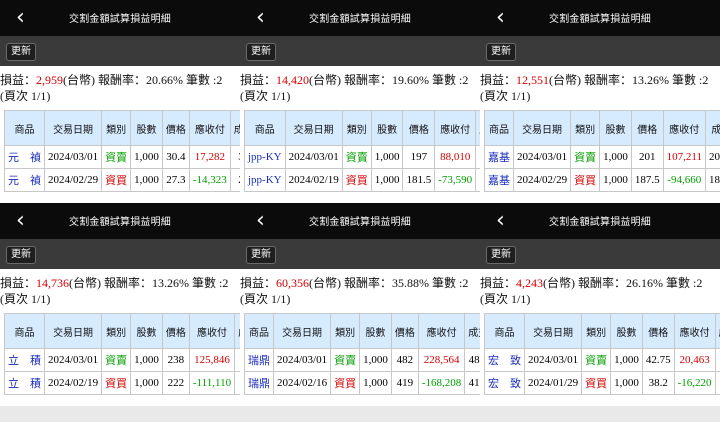 Image resolution: width=720 pixels, height=422 pixels. What do you see at coordinates (209, 128) in the screenshot?
I see `col-amount: 應收付` at bounding box center [209, 128].